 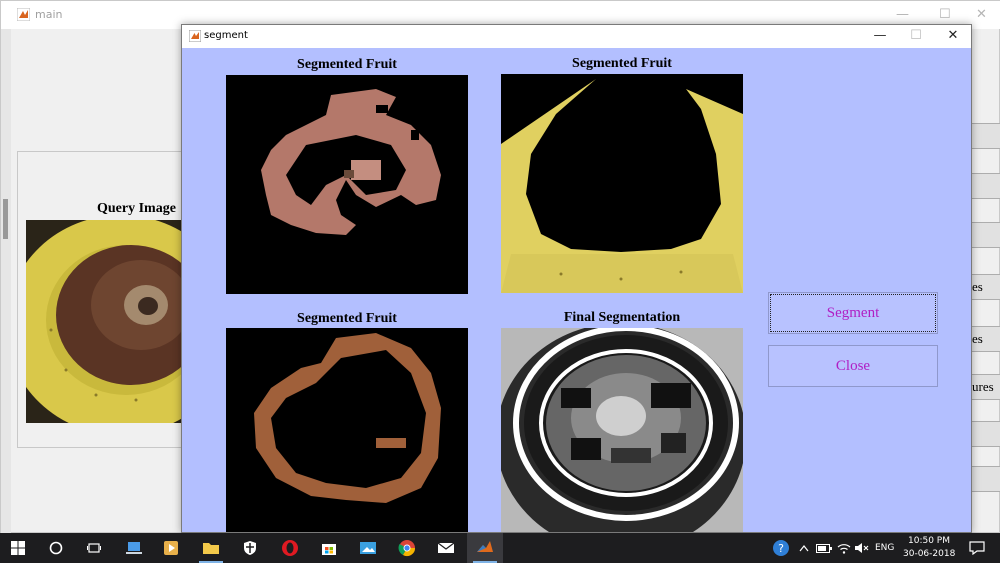 What do you see at coordinates (485, 548) in the screenshot?
I see `matlab-icon` at bounding box center [485, 548].